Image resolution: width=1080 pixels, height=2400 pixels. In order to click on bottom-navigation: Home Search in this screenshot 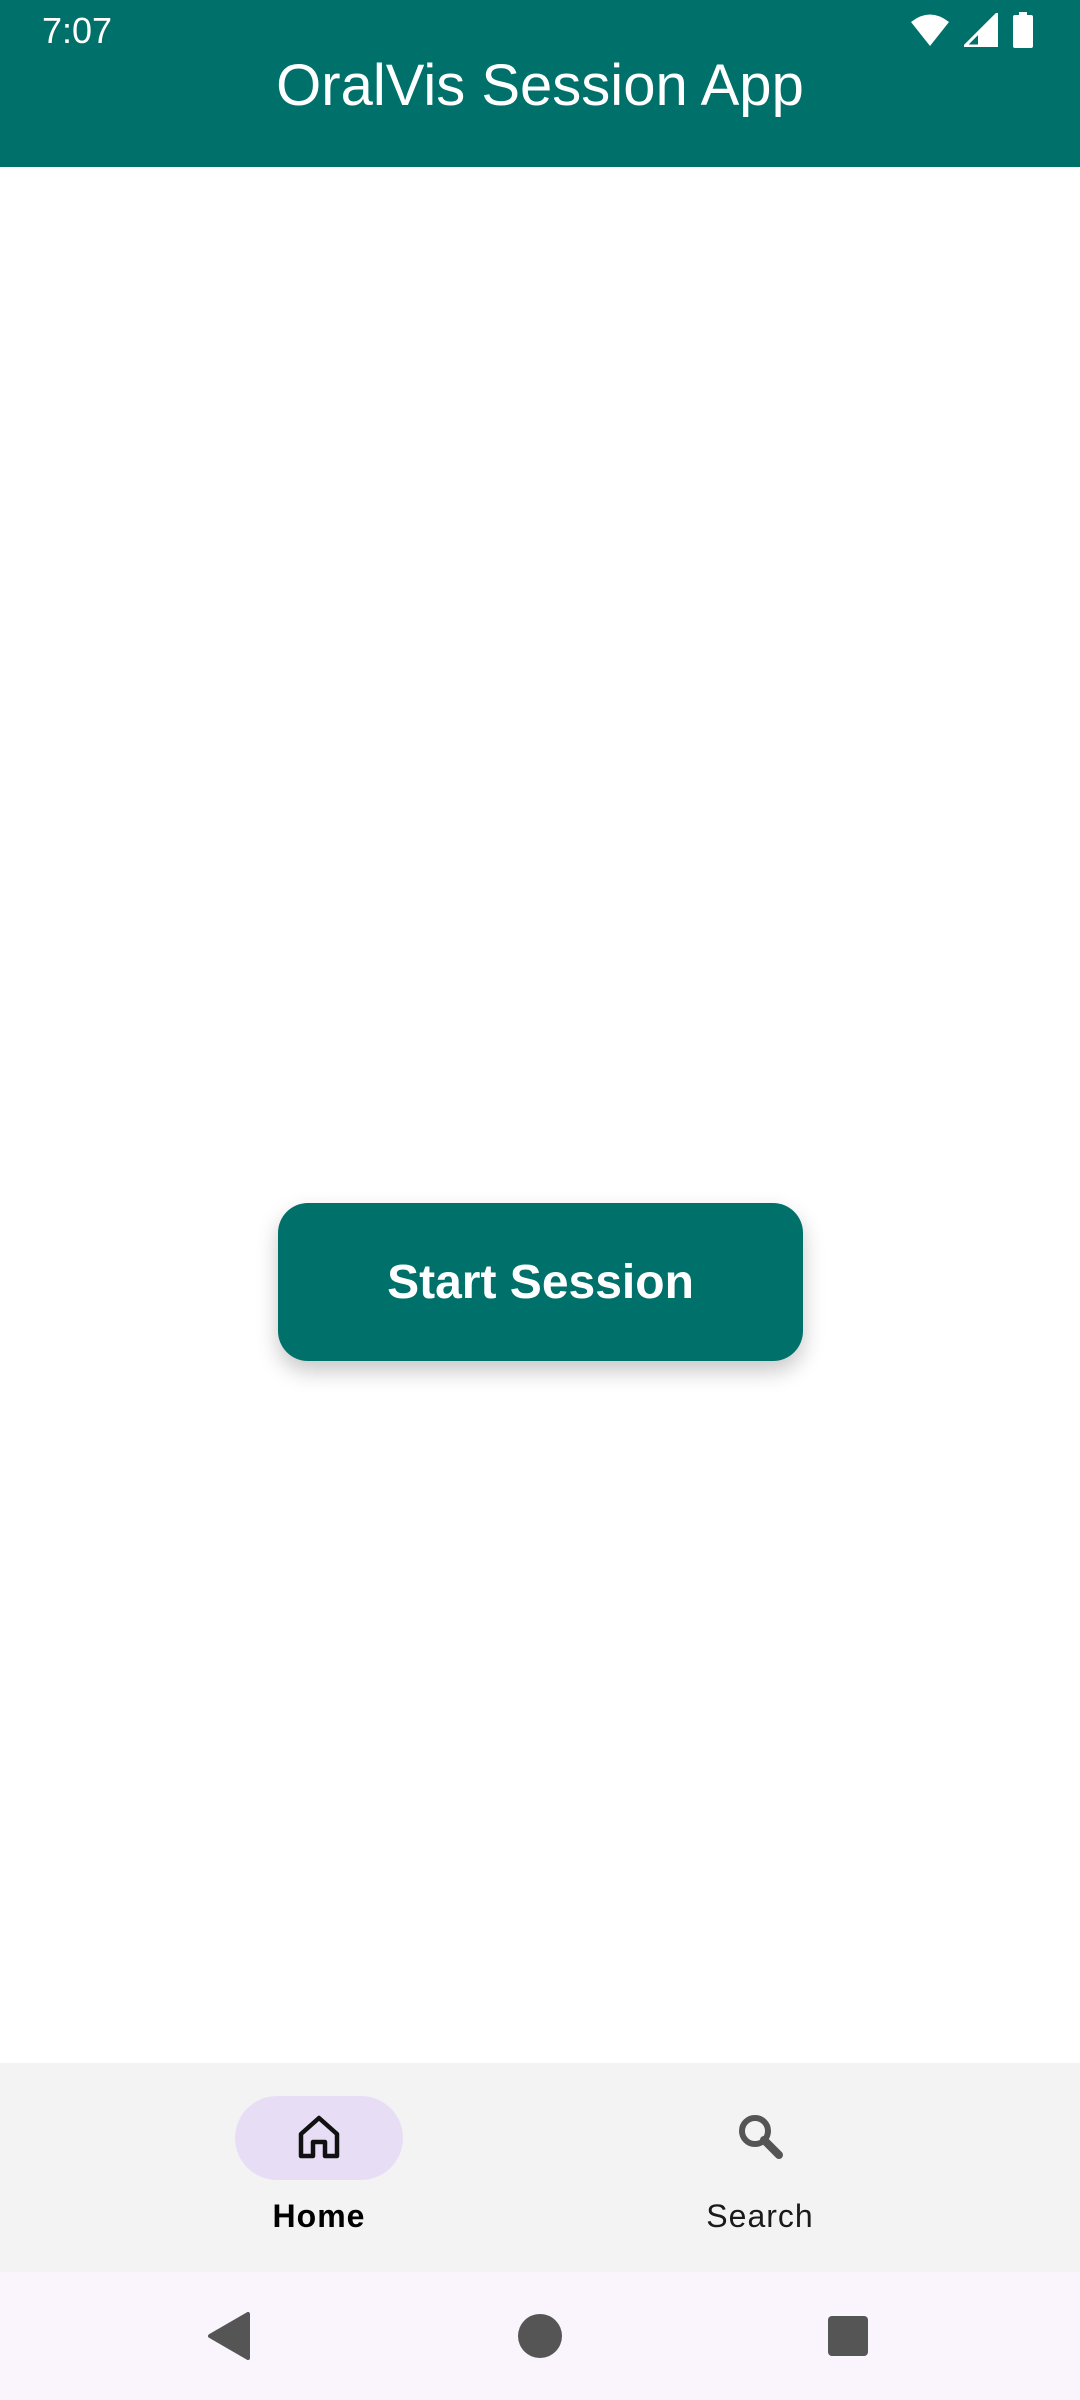, I will do `click(540, 2167)`.